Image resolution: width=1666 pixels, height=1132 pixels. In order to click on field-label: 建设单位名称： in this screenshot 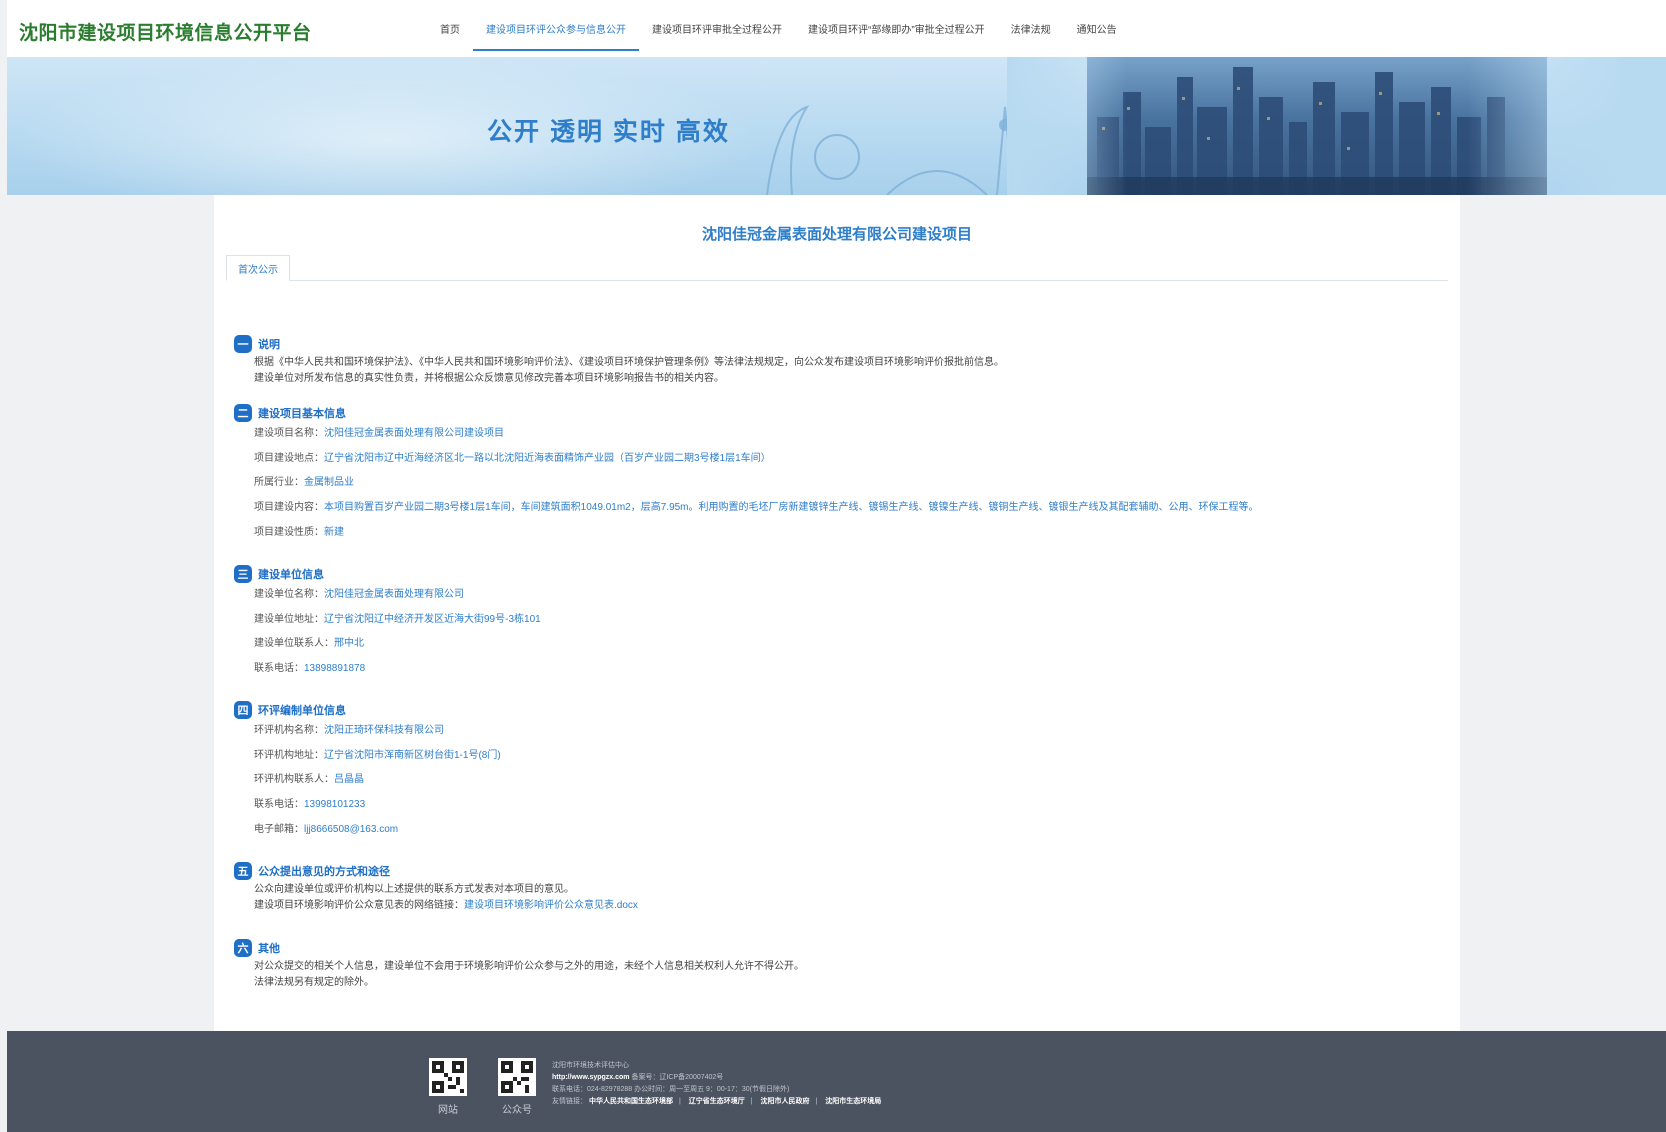, I will do `click(289, 595)`.